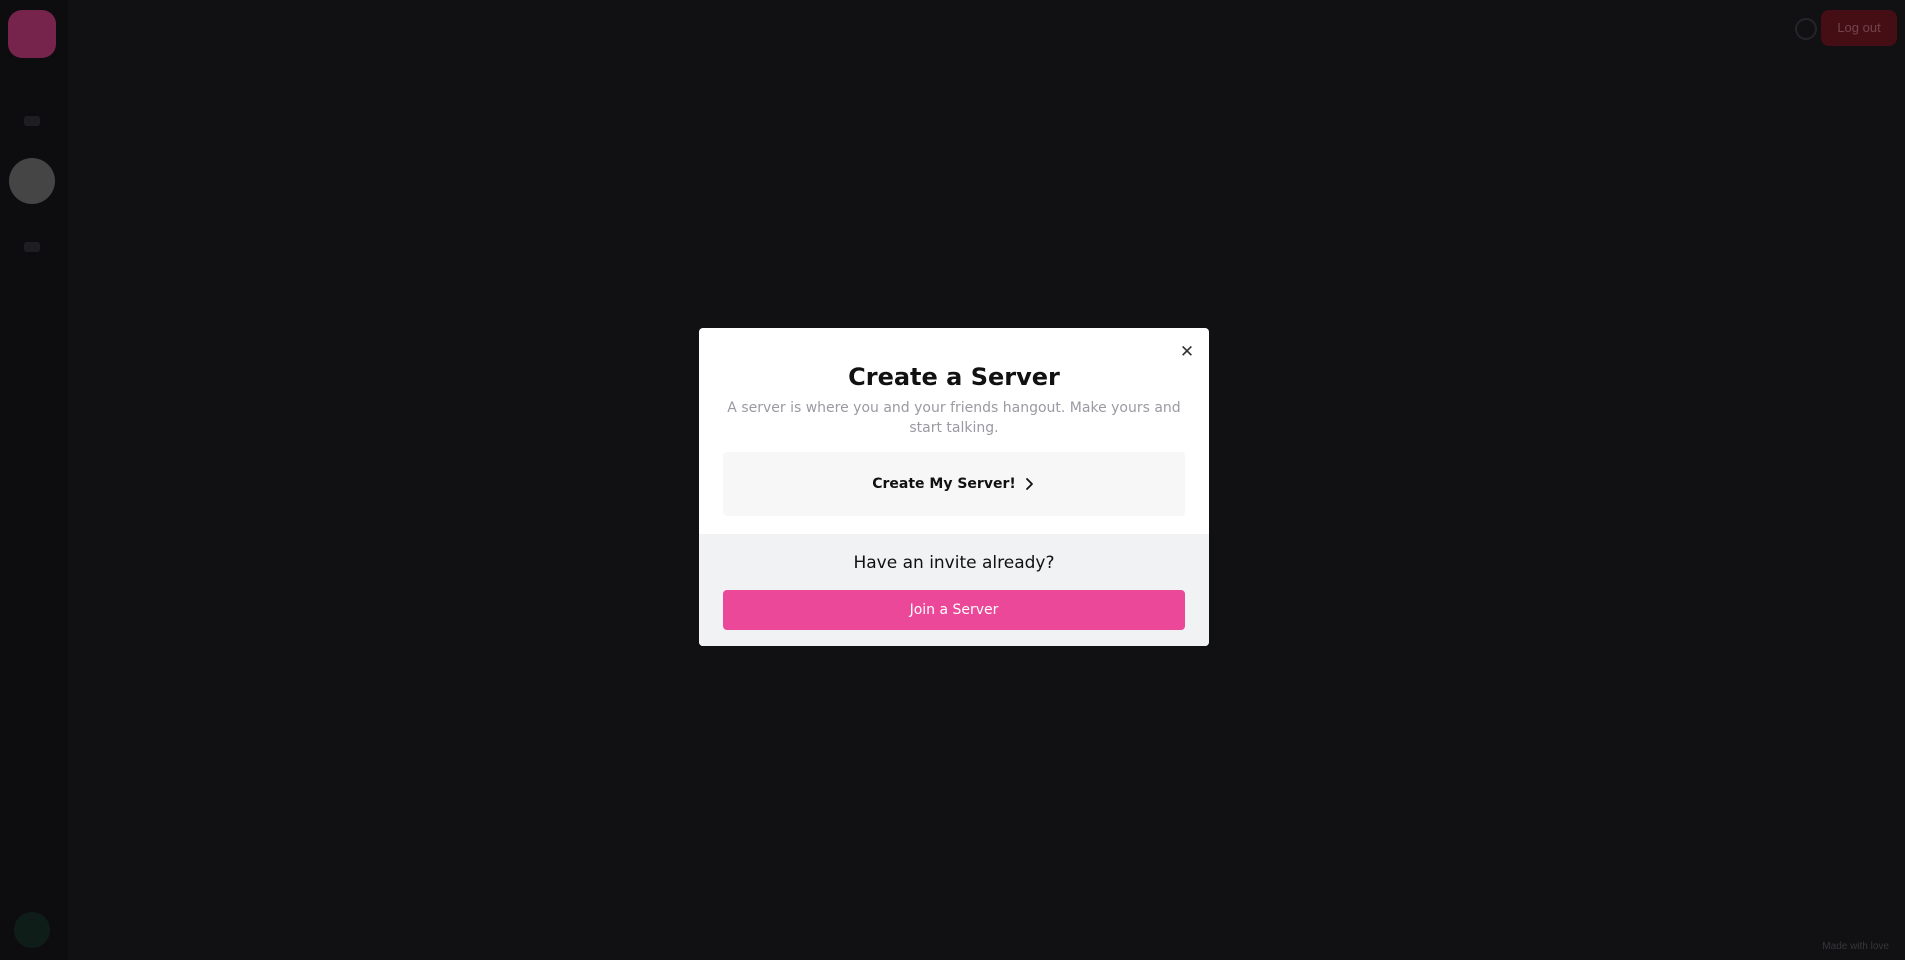  Describe the element at coordinates (1029, 484) in the screenshot. I see `chevron-right-icon` at that location.